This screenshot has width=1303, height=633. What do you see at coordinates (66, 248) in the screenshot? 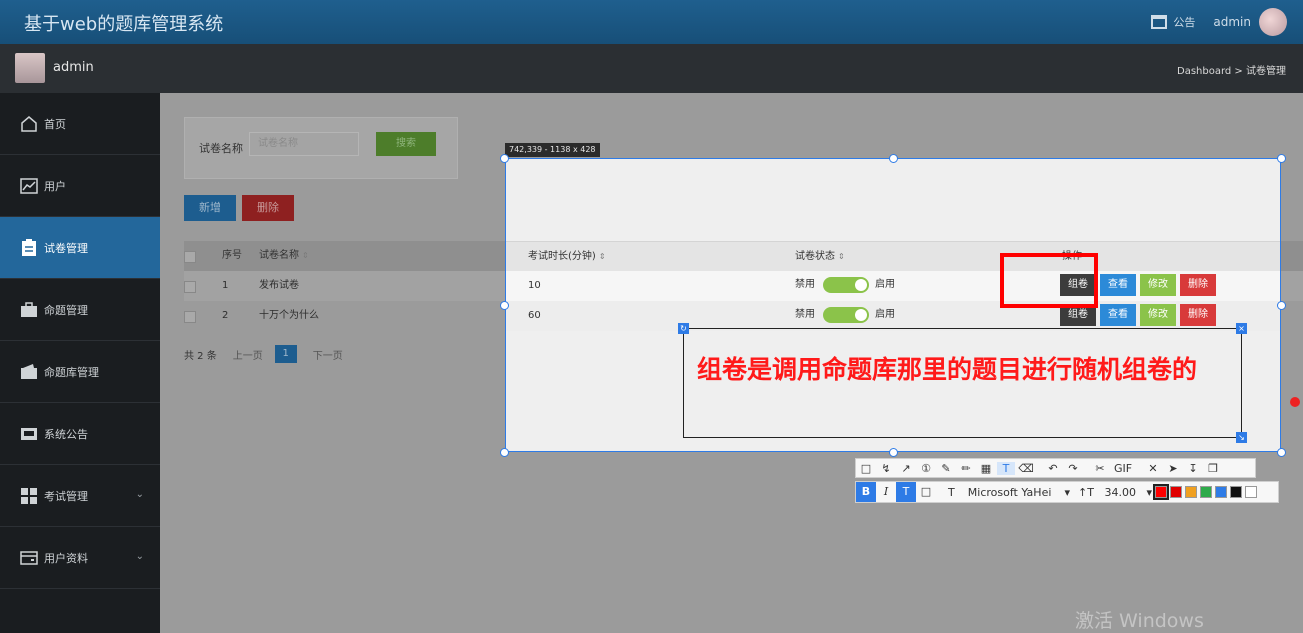
I see `sidebar-item-label: 试卷管理` at bounding box center [66, 248].